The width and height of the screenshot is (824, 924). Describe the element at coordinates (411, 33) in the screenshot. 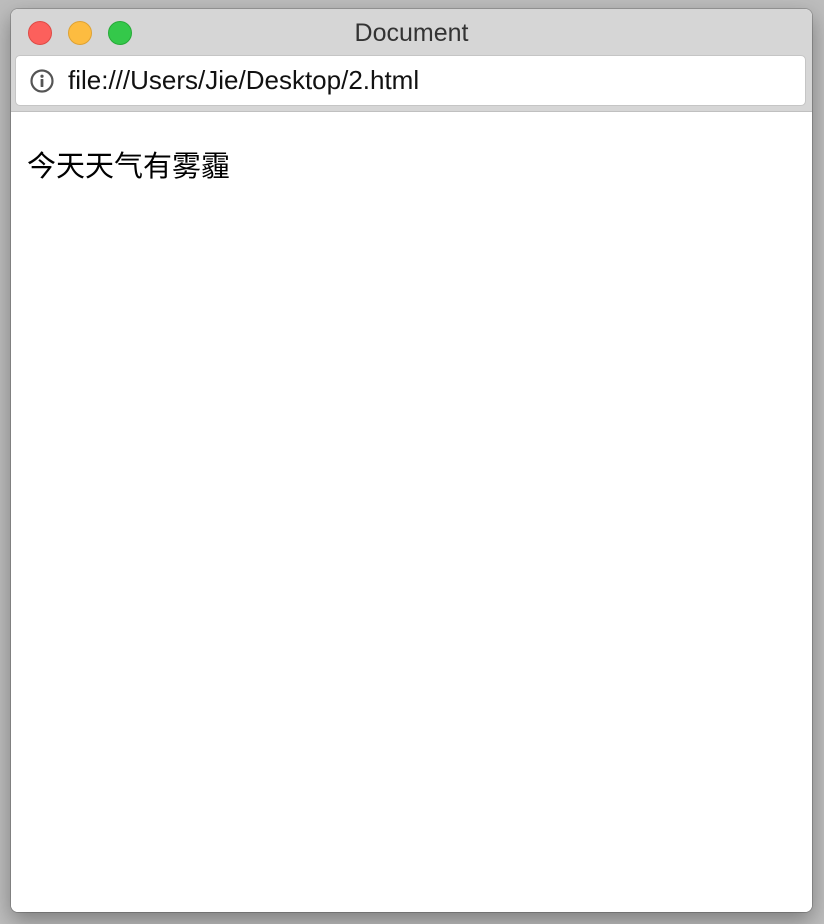

I see `window-title: Document` at that location.